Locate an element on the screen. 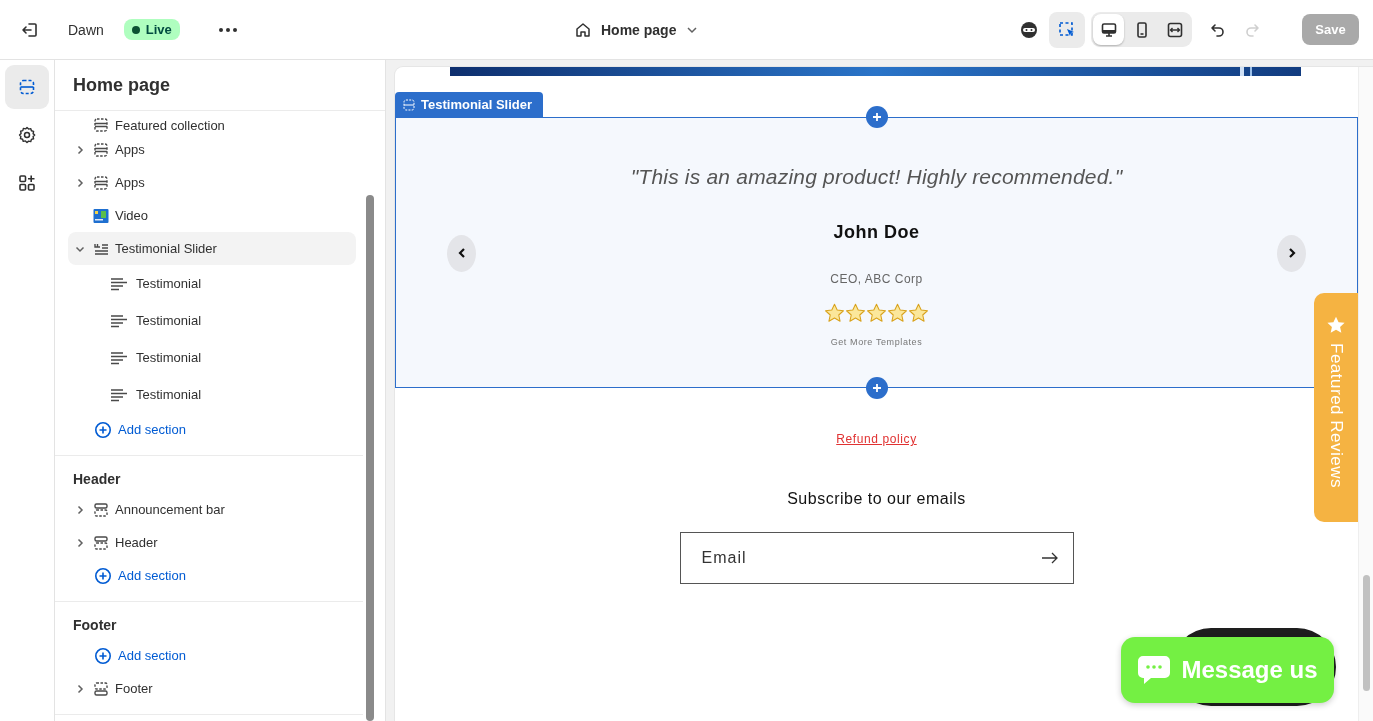  tree-item: Header is located at coordinates (212, 542).